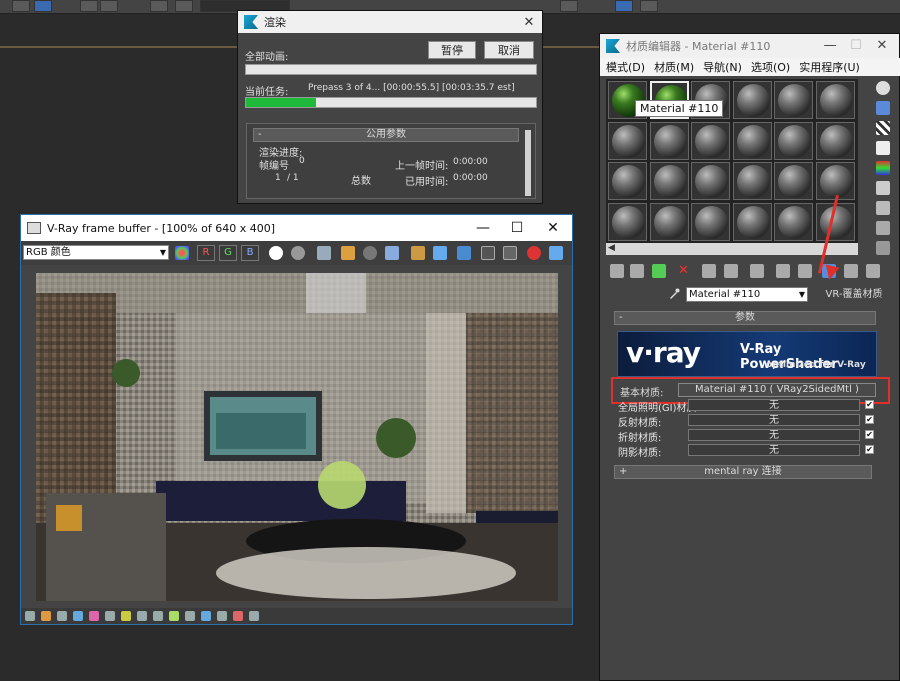  Describe the element at coordinates (46, 616) in the screenshot. I see `lut-icon` at that location.